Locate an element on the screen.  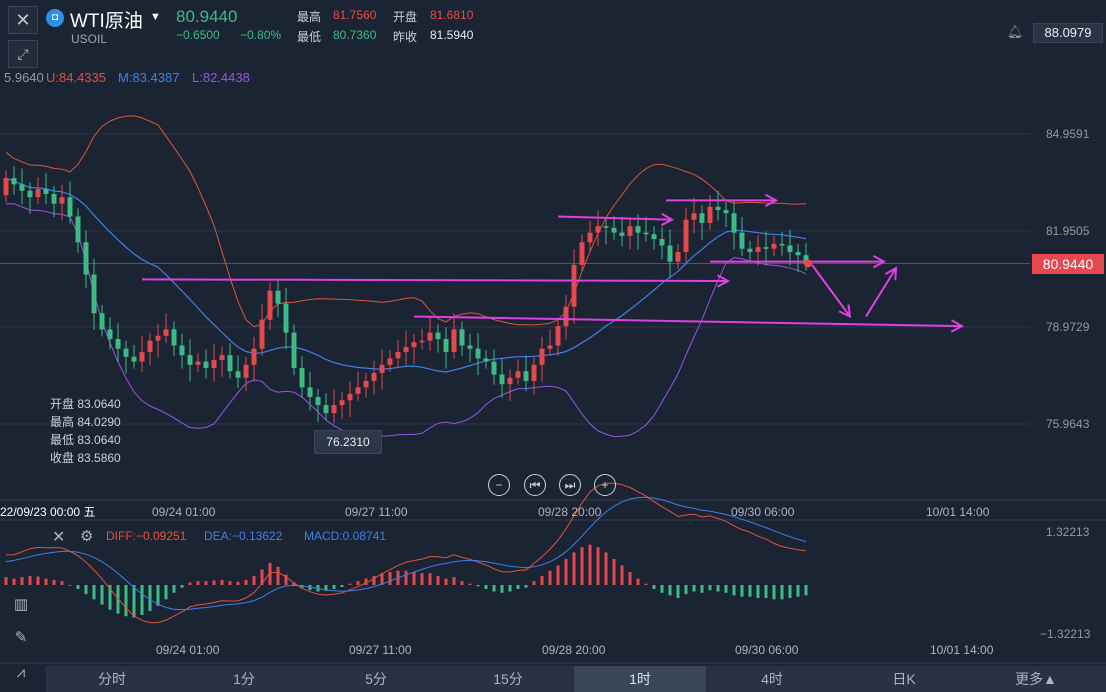
indicator-icon: ⩘ is located at coordinates (21, 673).